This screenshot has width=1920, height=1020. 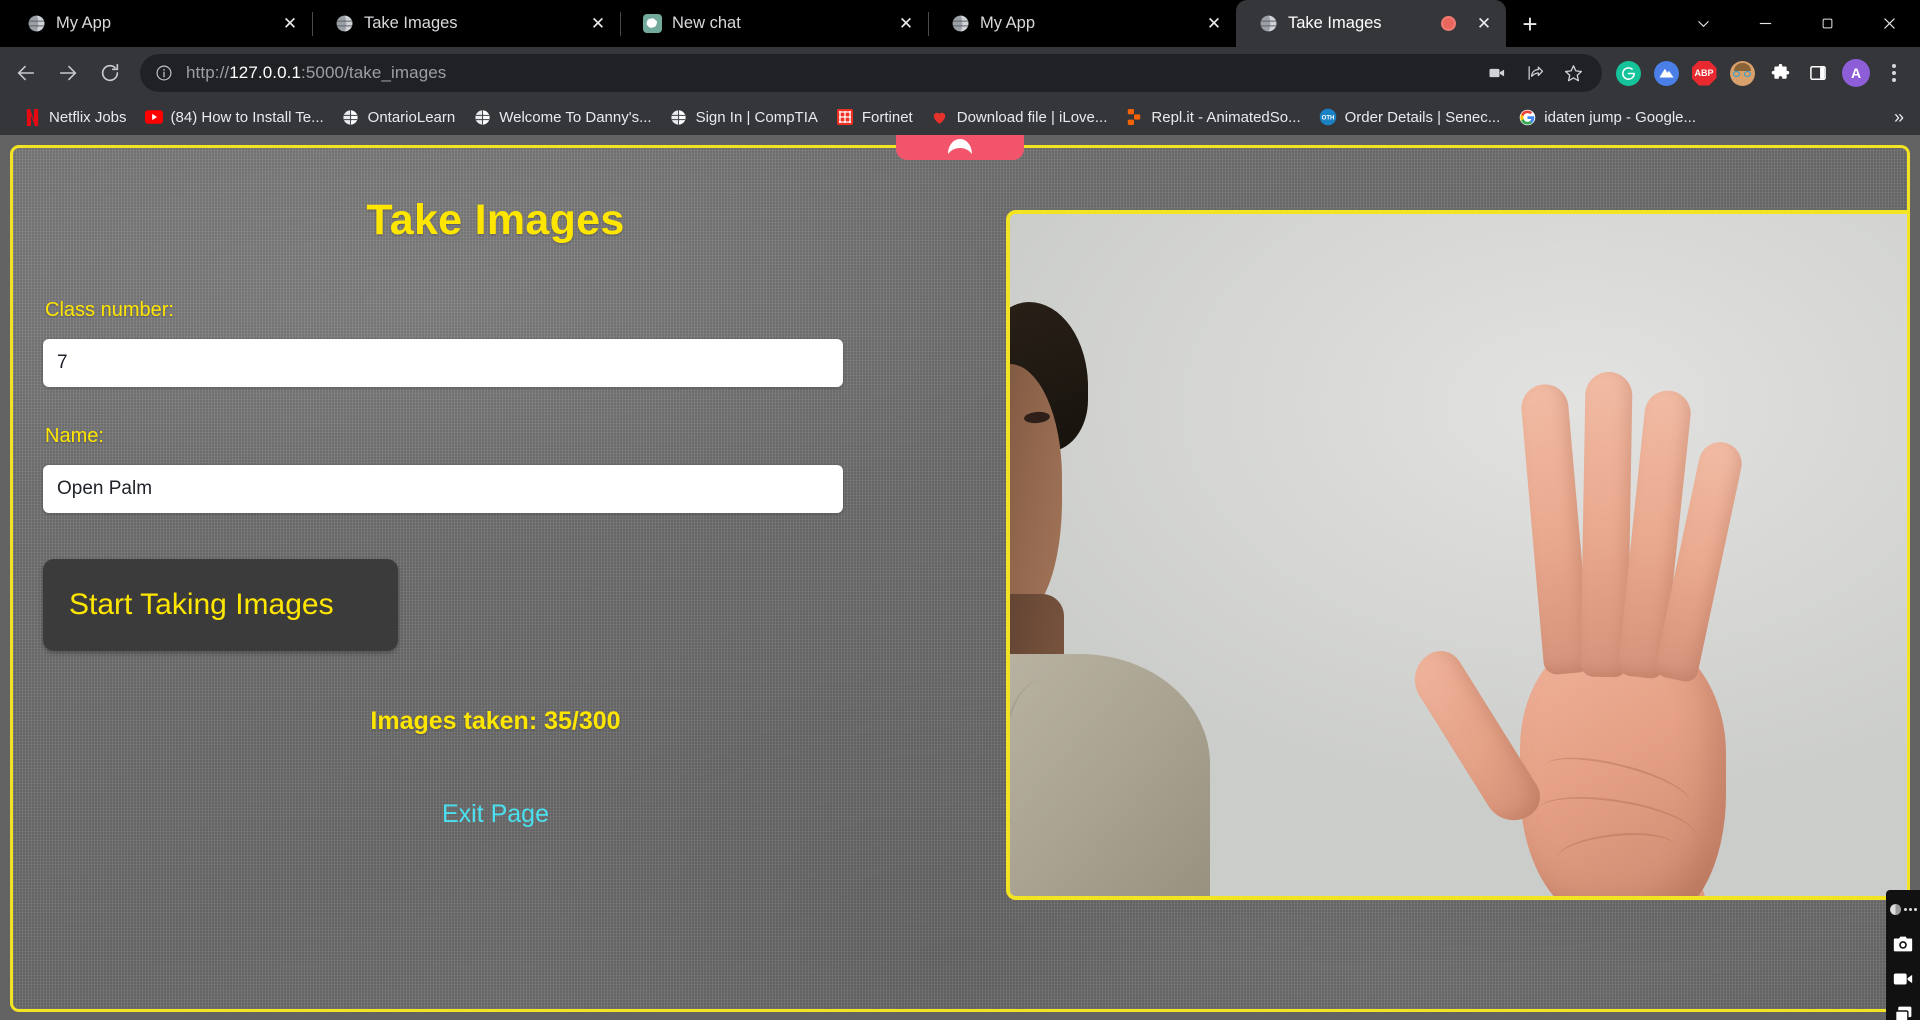 What do you see at coordinates (1903, 909) in the screenshot?
I see `recorder-logo-icon` at bounding box center [1903, 909].